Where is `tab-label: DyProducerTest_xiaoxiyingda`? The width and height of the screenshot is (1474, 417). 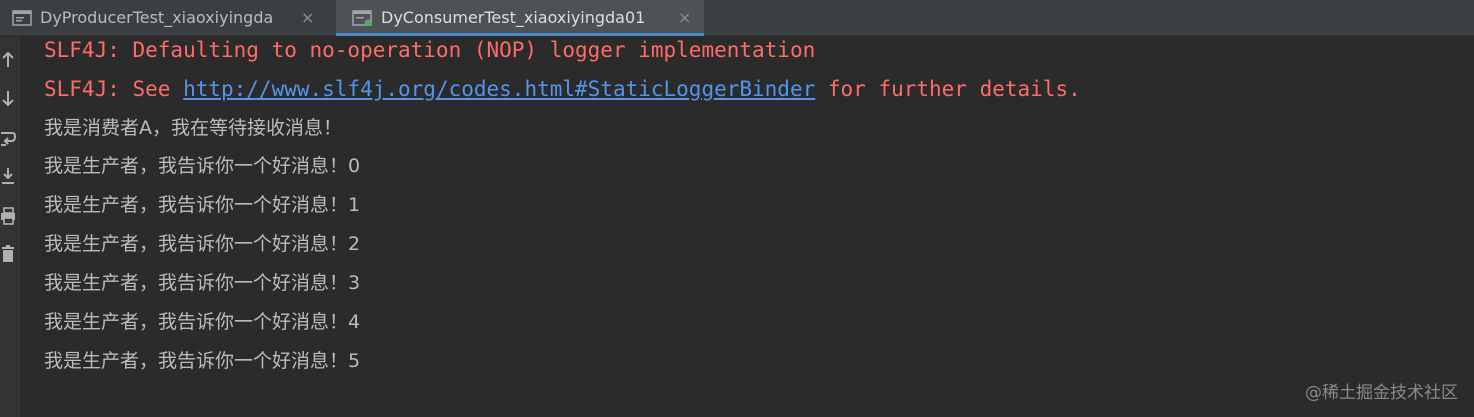
tab-label: DyProducerTest_xiaoxiyingda is located at coordinates (157, 17).